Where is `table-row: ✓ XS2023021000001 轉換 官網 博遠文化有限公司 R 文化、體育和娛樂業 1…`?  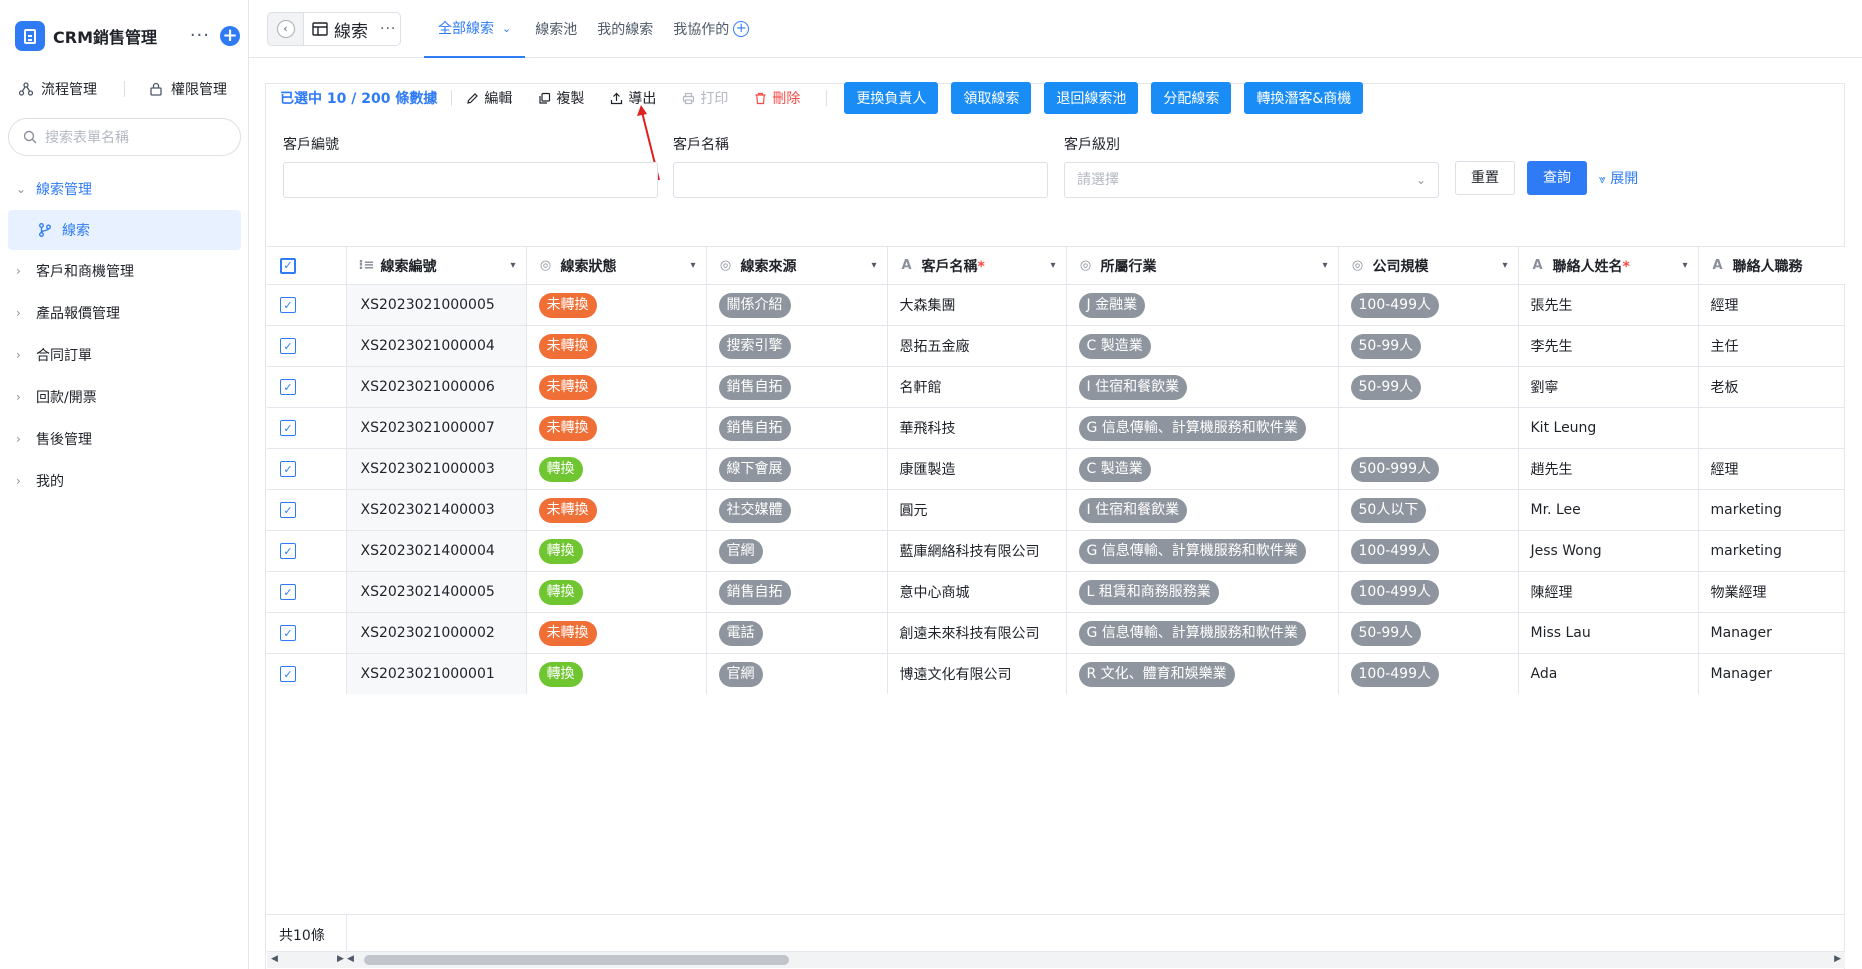
table-row: ✓ XS2023021000001 轉換 官網 博遠文化有限公司 R 文化、體育和娛樂業 1… is located at coordinates (1056, 673).